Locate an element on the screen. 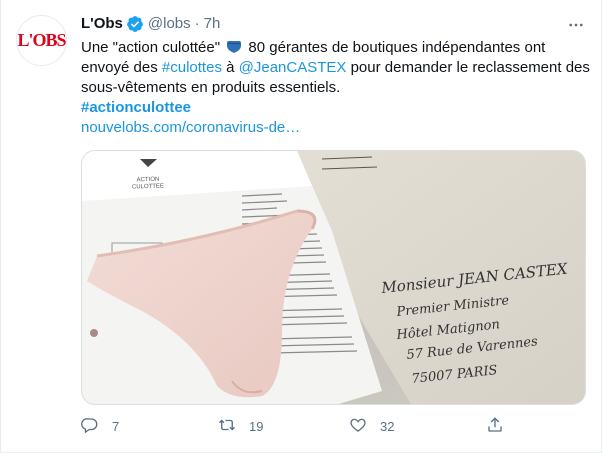 This screenshot has height=453, width=602. svg-text: CULOTTEE is located at coordinates (148, 186).